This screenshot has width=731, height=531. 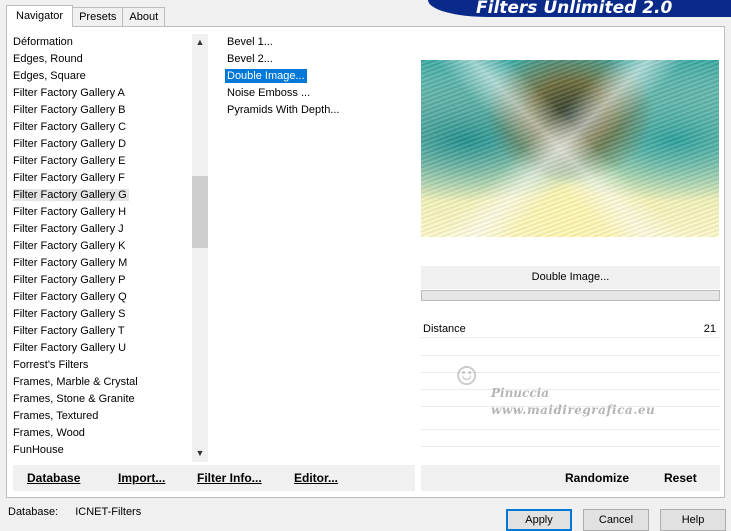 I want to click on category-list-item: Filter Factory Gallery K, so click(x=102, y=246).